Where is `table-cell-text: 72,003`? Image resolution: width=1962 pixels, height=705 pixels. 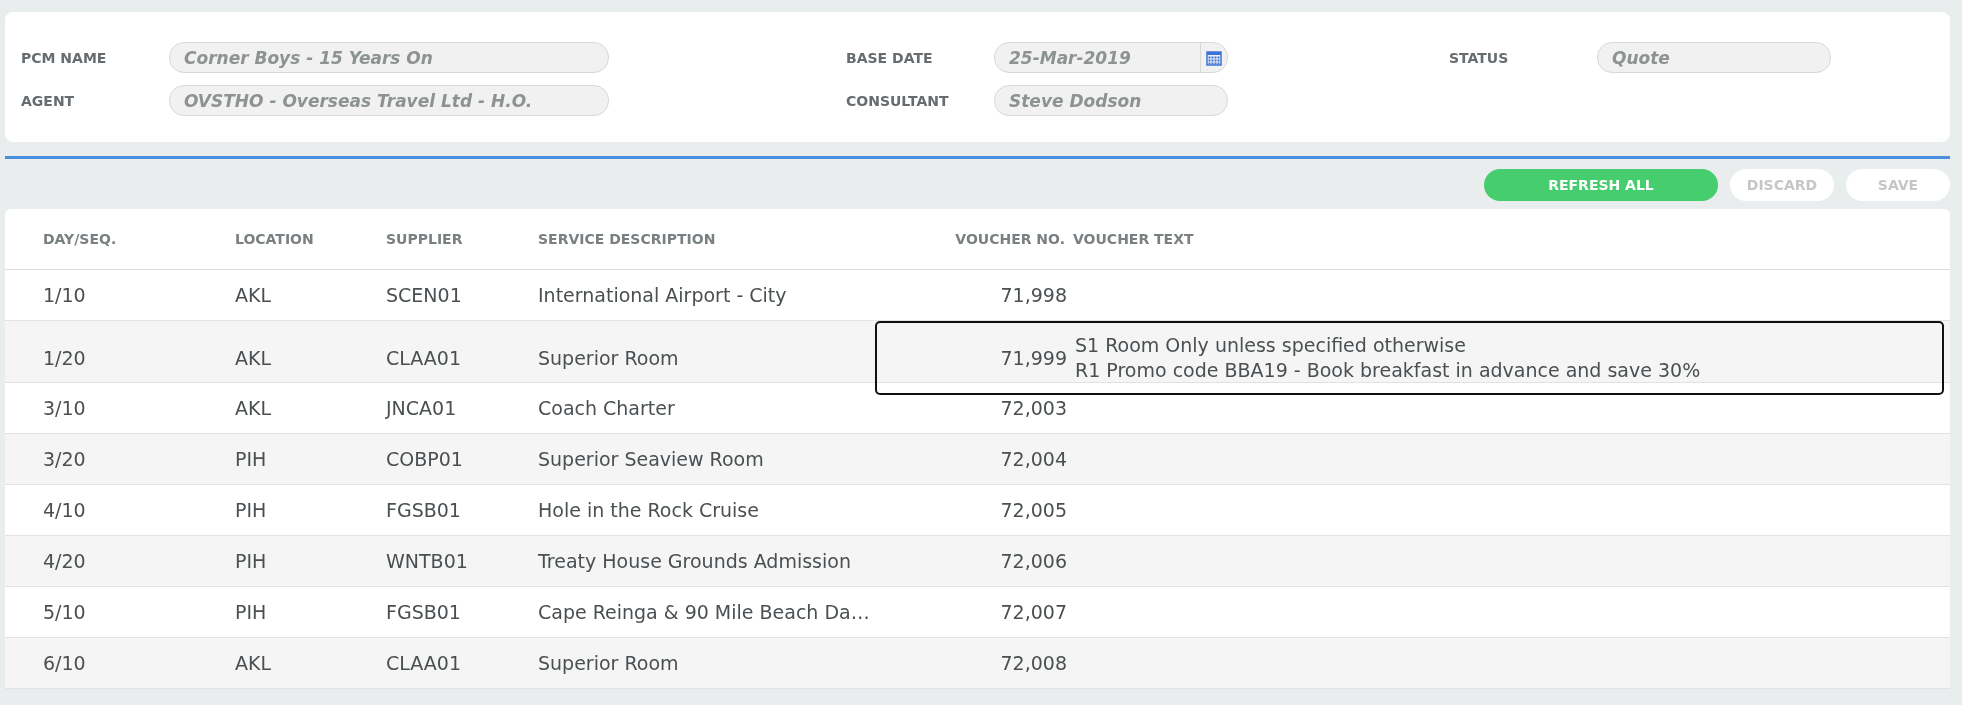 table-cell-text: 72,003 is located at coordinates (1033, 408).